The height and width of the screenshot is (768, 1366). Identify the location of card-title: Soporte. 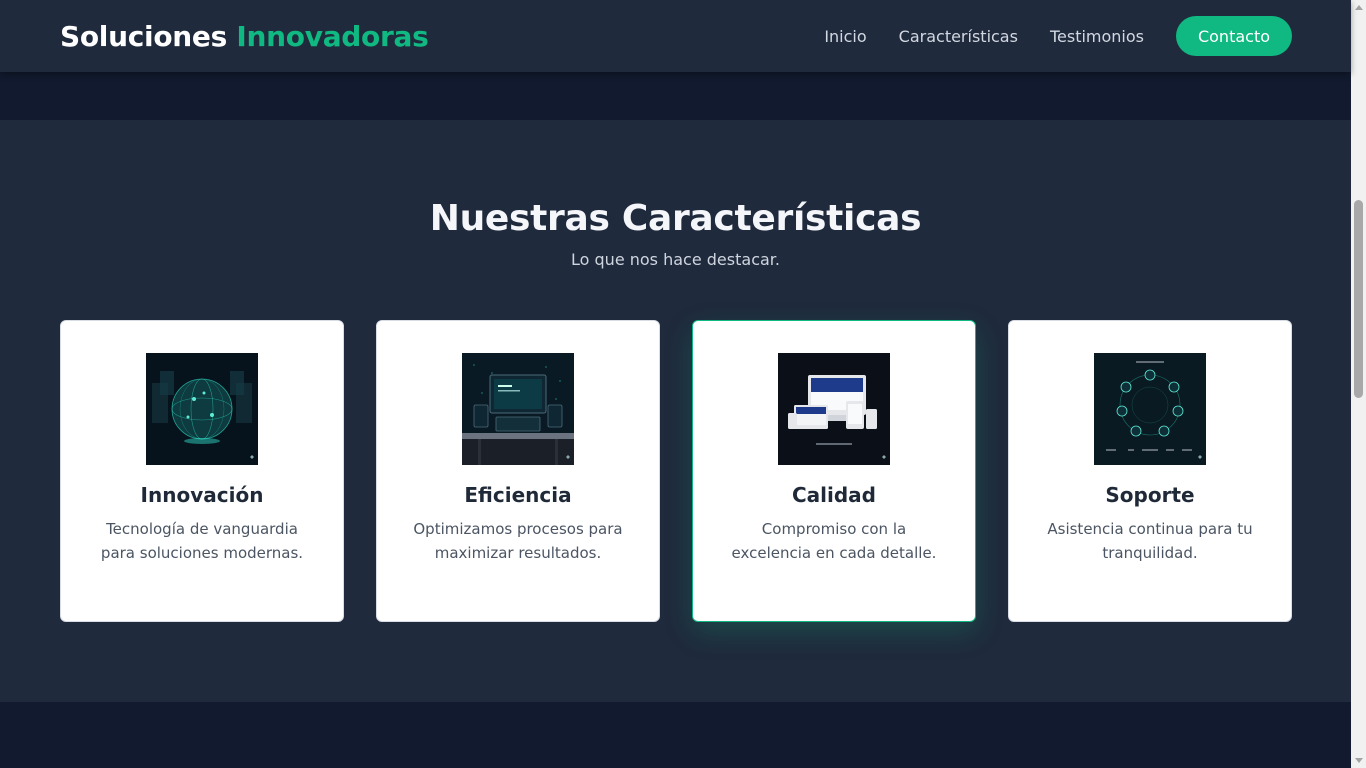
(1150, 495).